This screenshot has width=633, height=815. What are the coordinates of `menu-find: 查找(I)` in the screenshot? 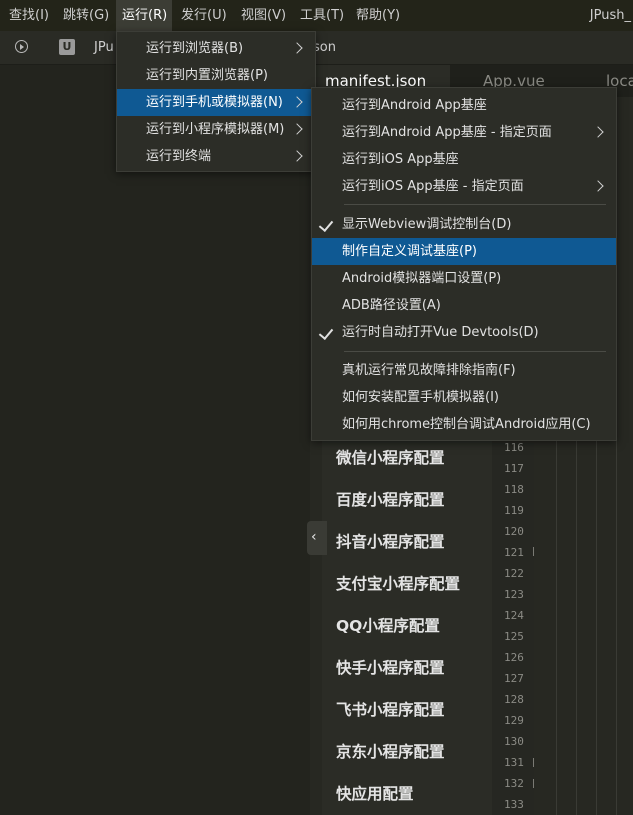 It's located at (29, 15).